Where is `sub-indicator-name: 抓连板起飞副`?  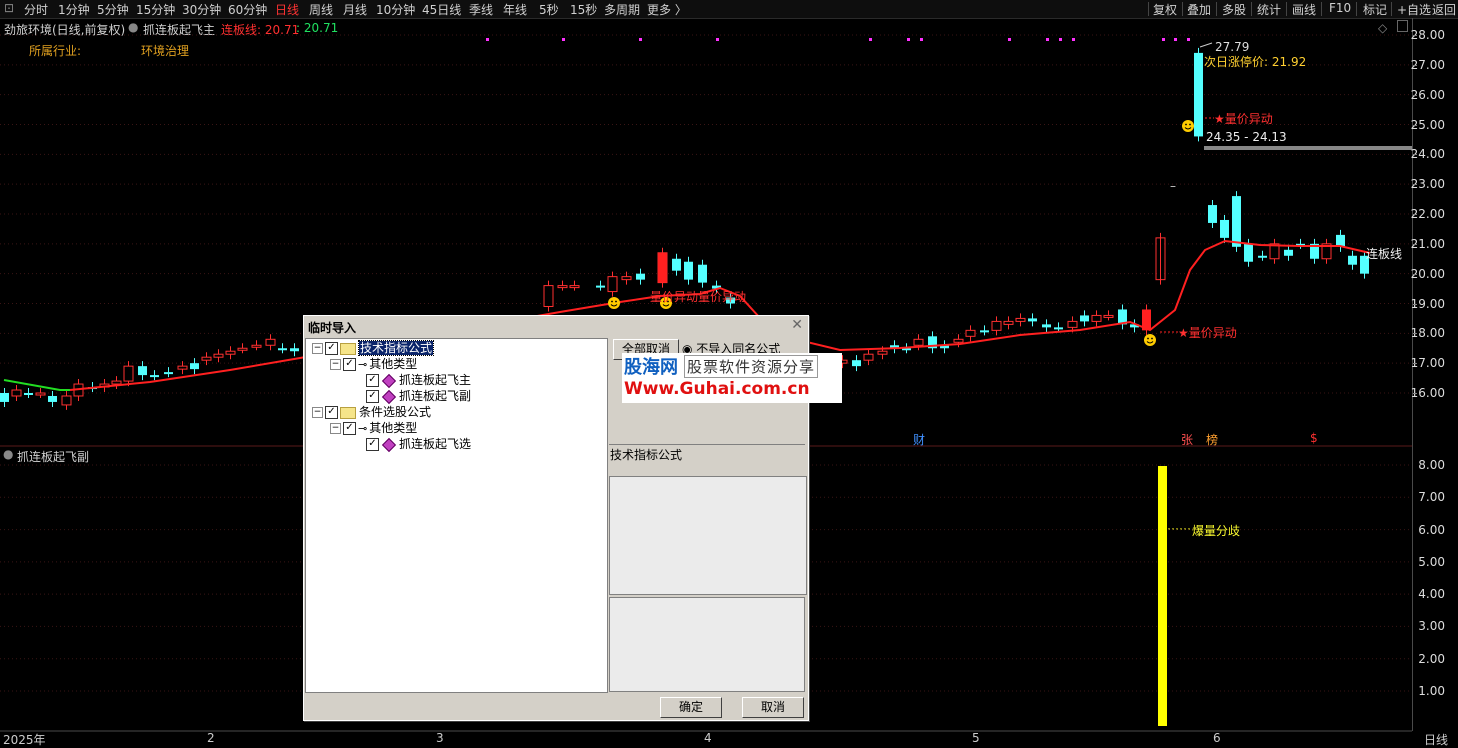
sub-indicator-name: 抓连板起飞副 is located at coordinates (53, 456).